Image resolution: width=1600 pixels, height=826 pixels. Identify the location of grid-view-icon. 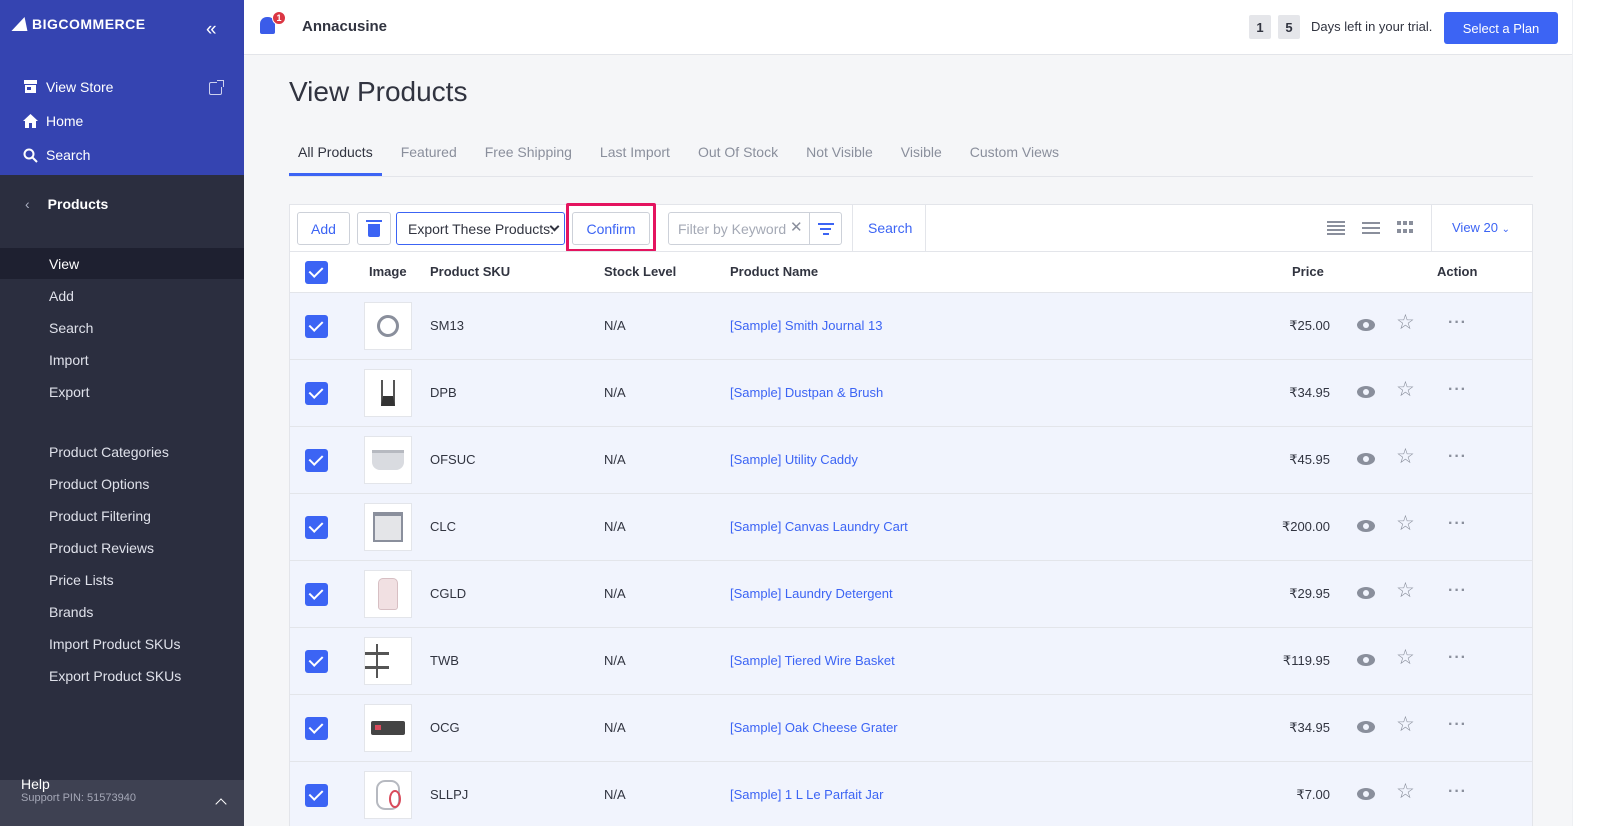
(1405, 228).